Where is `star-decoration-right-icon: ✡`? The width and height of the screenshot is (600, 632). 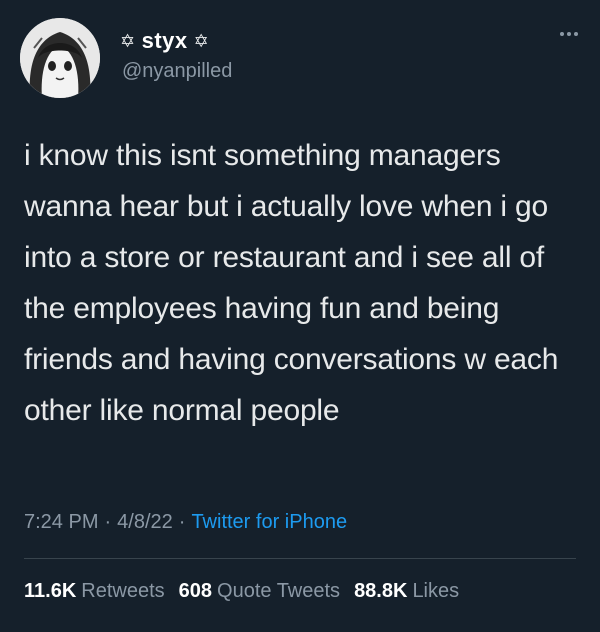 star-decoration-right-icon: ✡ is located at coordinates (201, 40).